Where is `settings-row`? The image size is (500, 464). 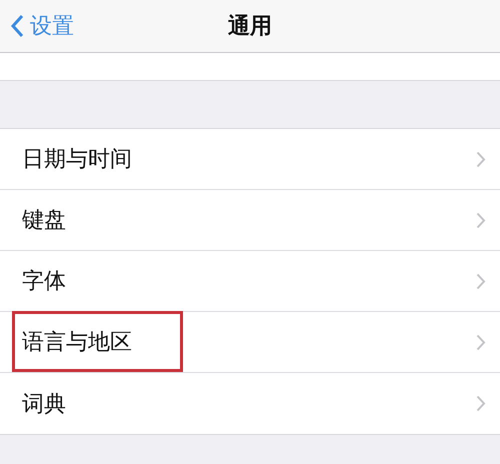 settings-row is located at coordinates (250, 67).